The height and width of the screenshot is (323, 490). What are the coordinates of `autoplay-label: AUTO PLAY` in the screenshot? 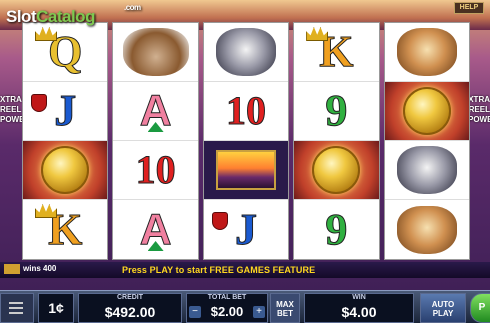 It's located at (443, 309).